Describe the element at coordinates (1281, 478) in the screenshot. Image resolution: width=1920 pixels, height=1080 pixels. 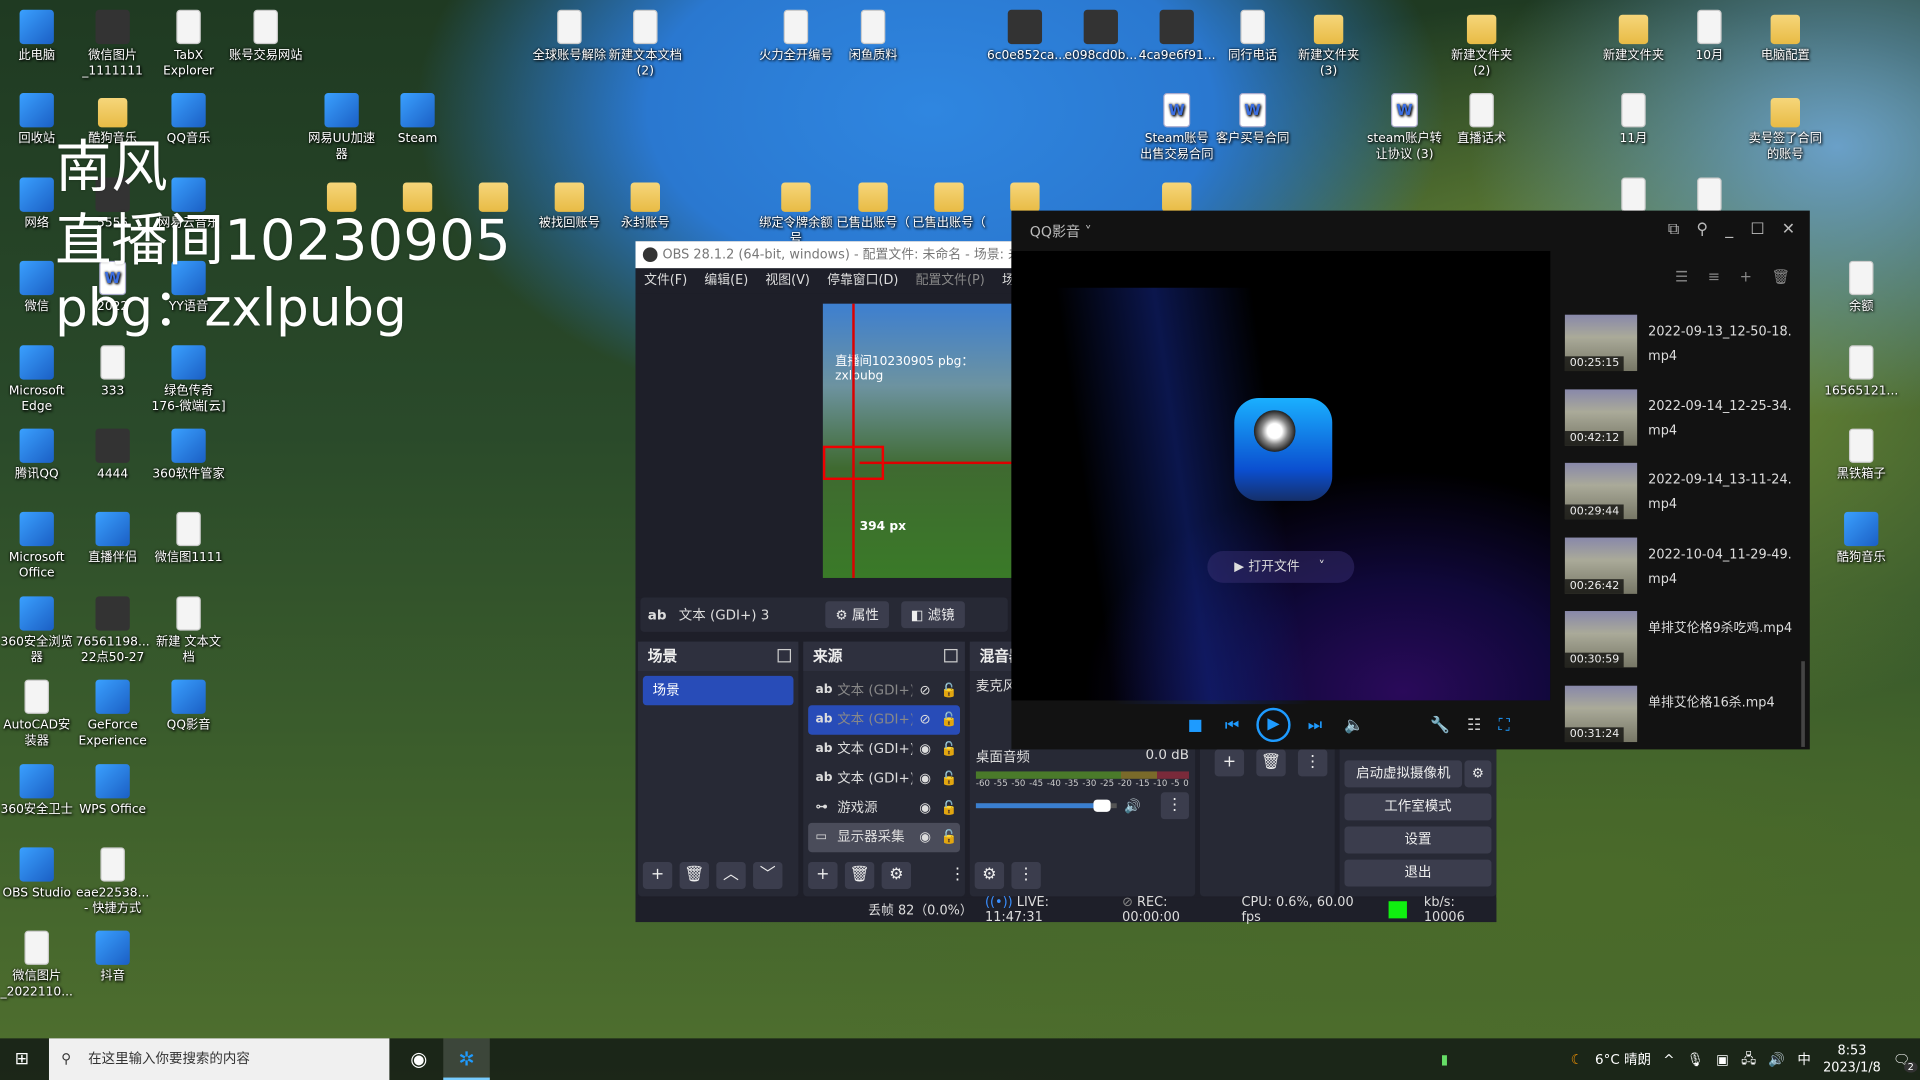
I see `video-area: ▶ 打开文件 ˅` at that location.